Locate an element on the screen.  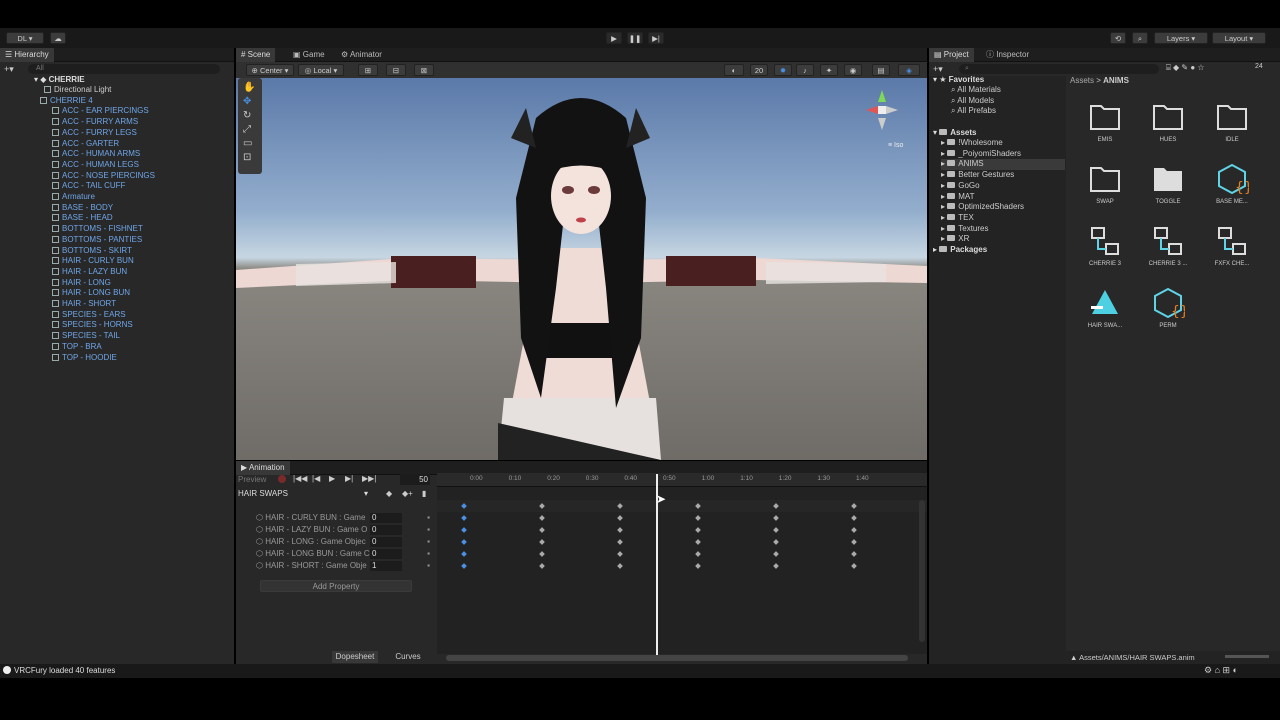
audio-icon: ♪ is located at coordinates (805, 70).